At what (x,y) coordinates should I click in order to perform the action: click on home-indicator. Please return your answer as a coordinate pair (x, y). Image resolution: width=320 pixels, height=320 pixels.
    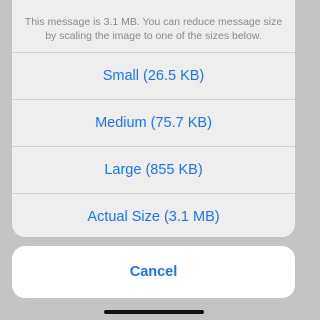
    Looking at the image, I should click on (154, 312).